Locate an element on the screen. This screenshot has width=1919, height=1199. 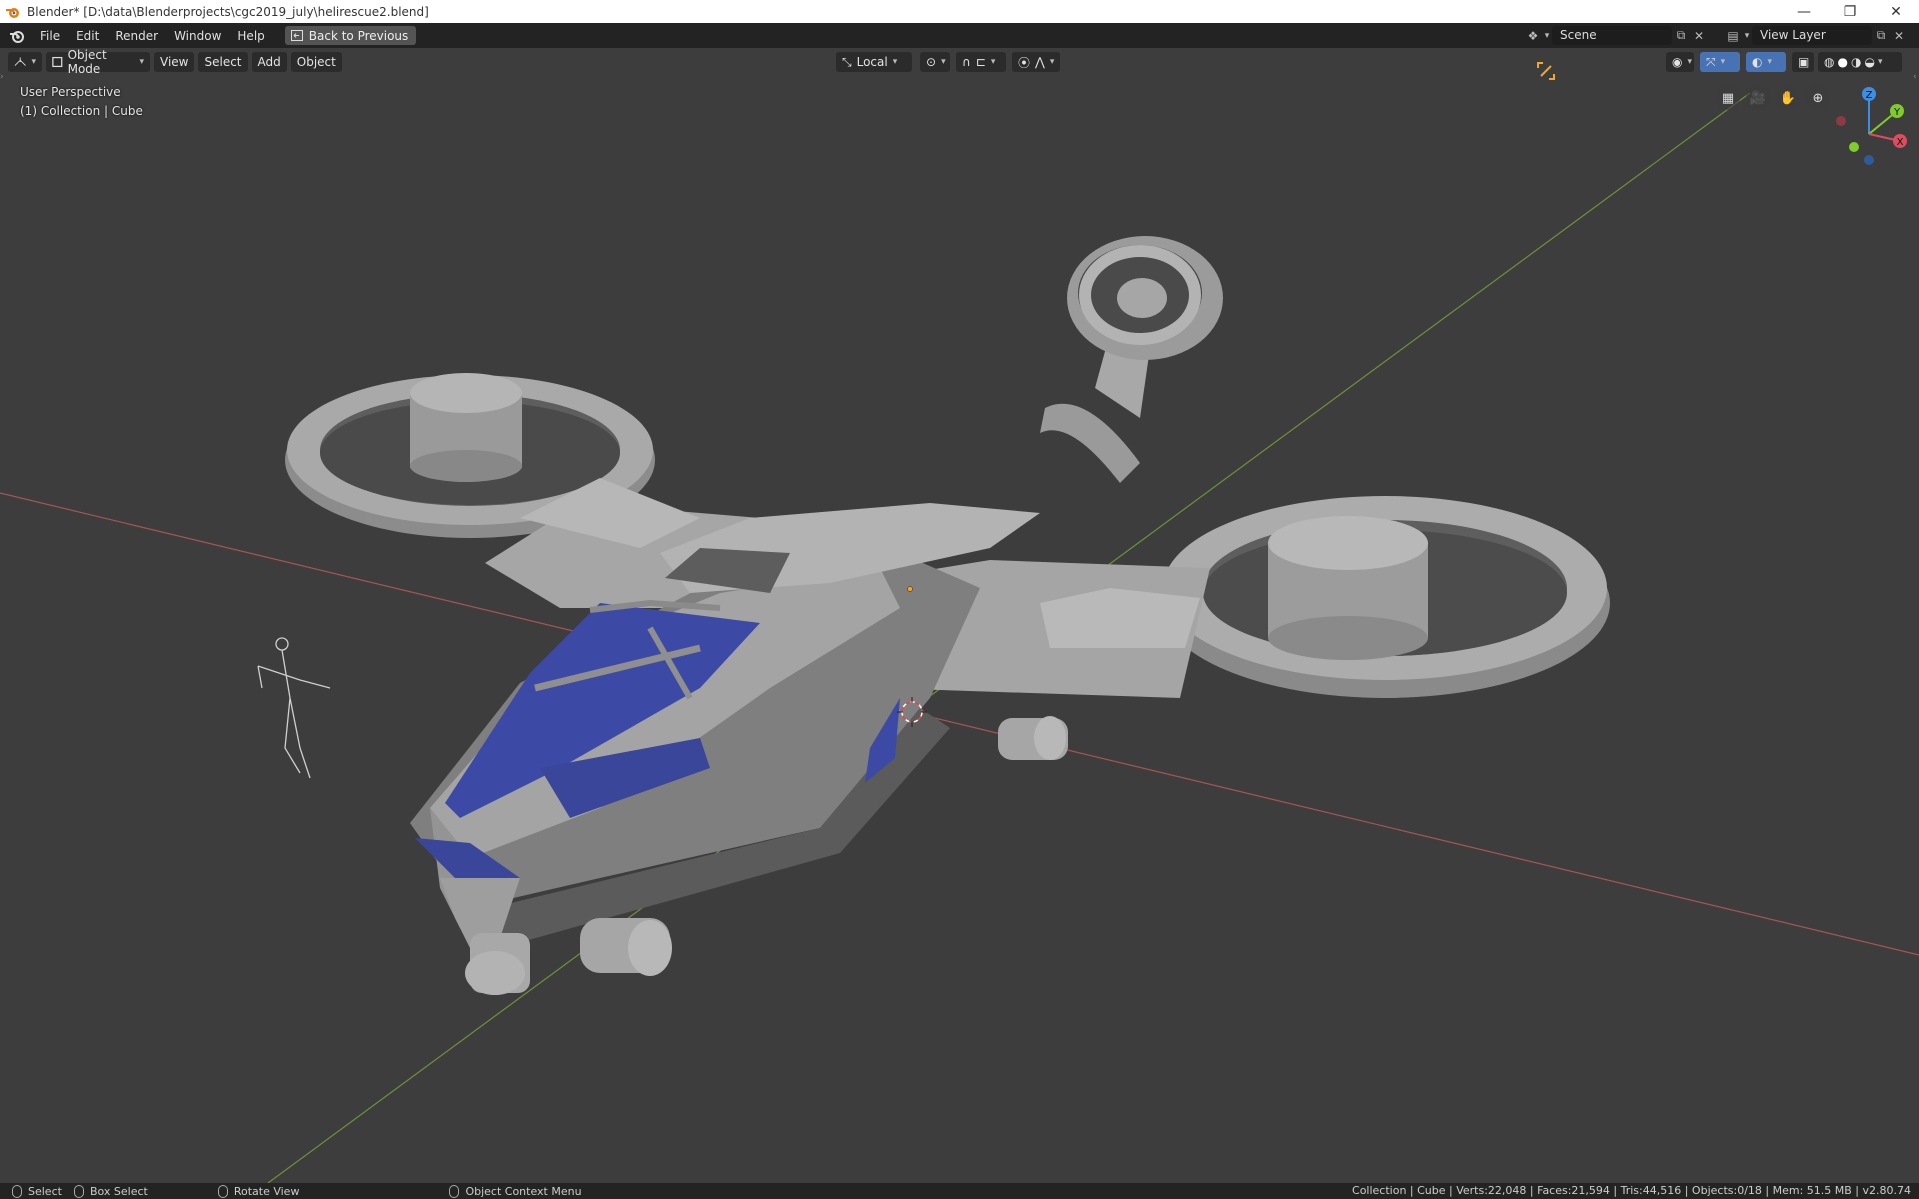
new-scene-icon: ⧉ is located at coordinates (1681, 35).